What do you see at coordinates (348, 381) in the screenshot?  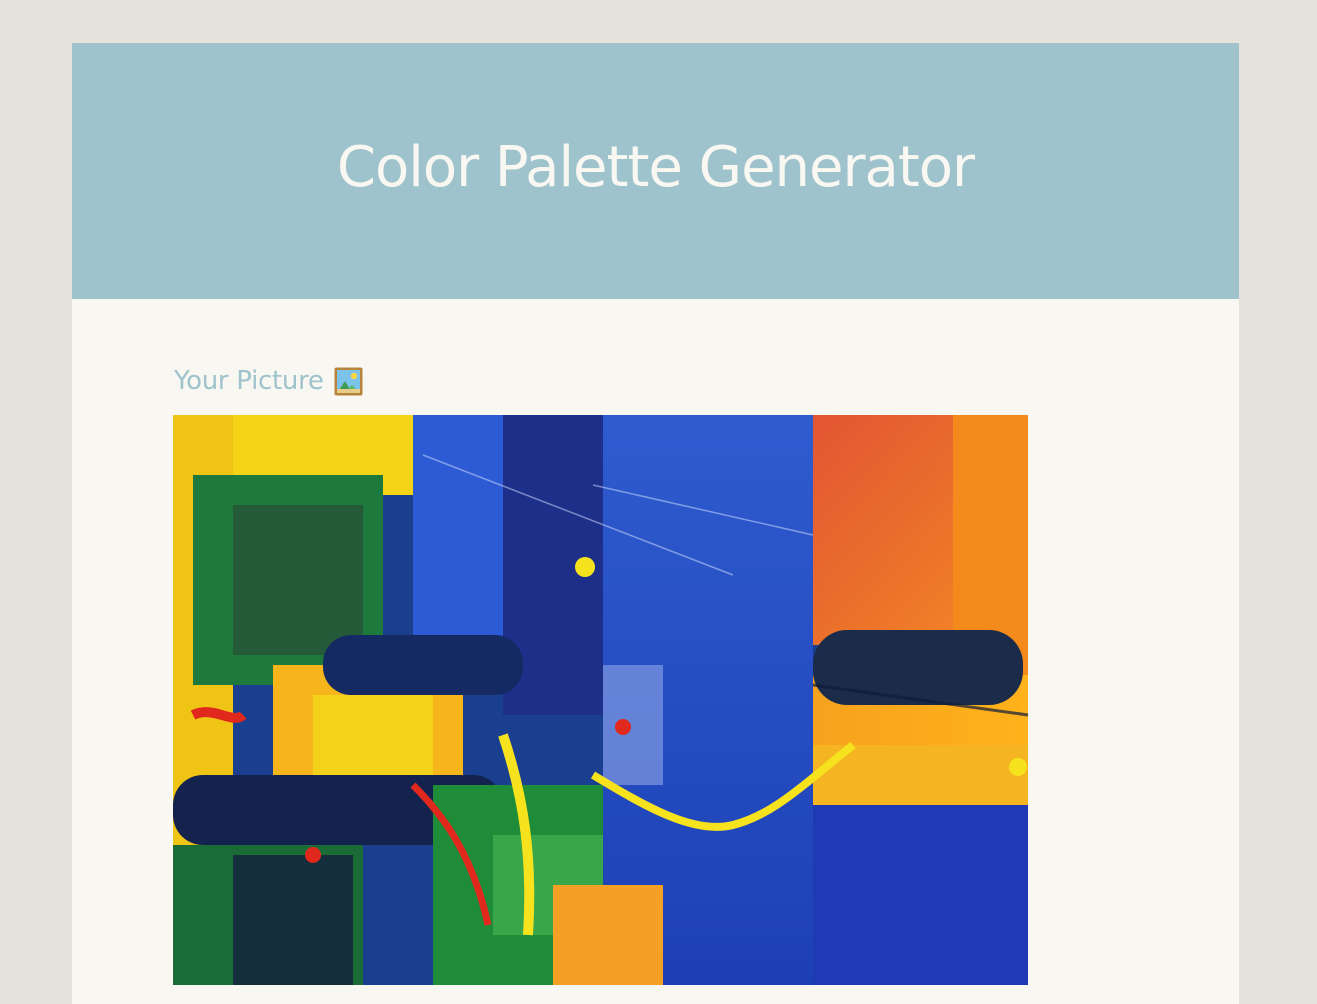 I see `framed-picture-icon` at bounding box center [348, 381].